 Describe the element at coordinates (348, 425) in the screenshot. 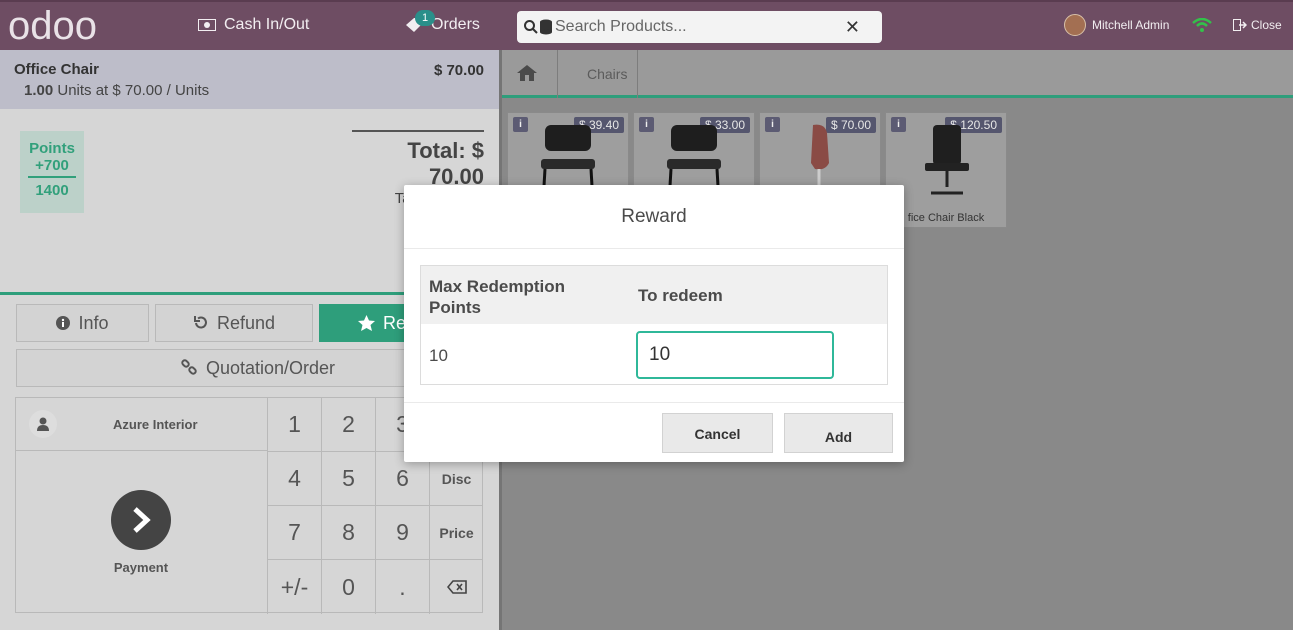

I see `numpad-key-2: 2` at that location.